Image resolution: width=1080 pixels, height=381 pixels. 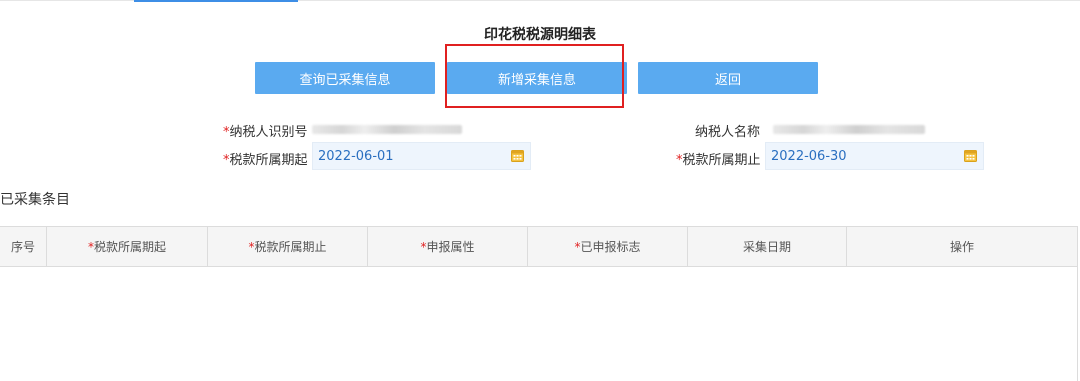 I want to click on col-period-end-label: 税款所属期止, so click(x=290, y=247).